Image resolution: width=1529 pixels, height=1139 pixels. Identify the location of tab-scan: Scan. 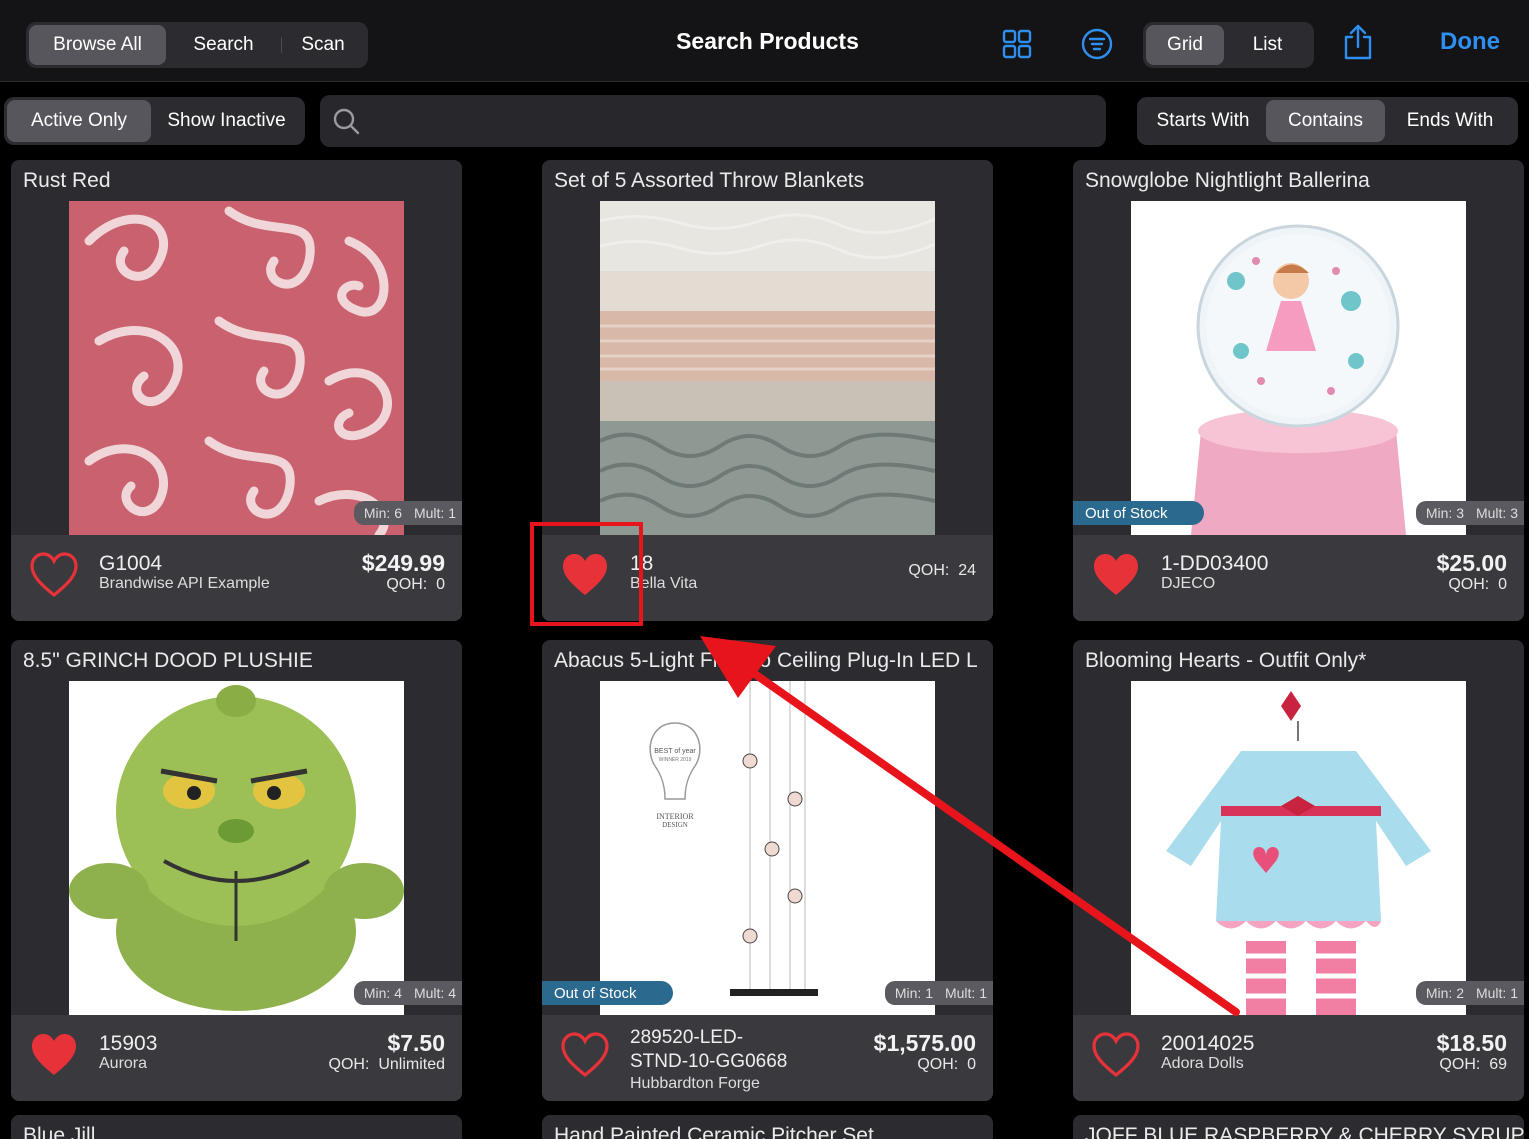
(323, 45).